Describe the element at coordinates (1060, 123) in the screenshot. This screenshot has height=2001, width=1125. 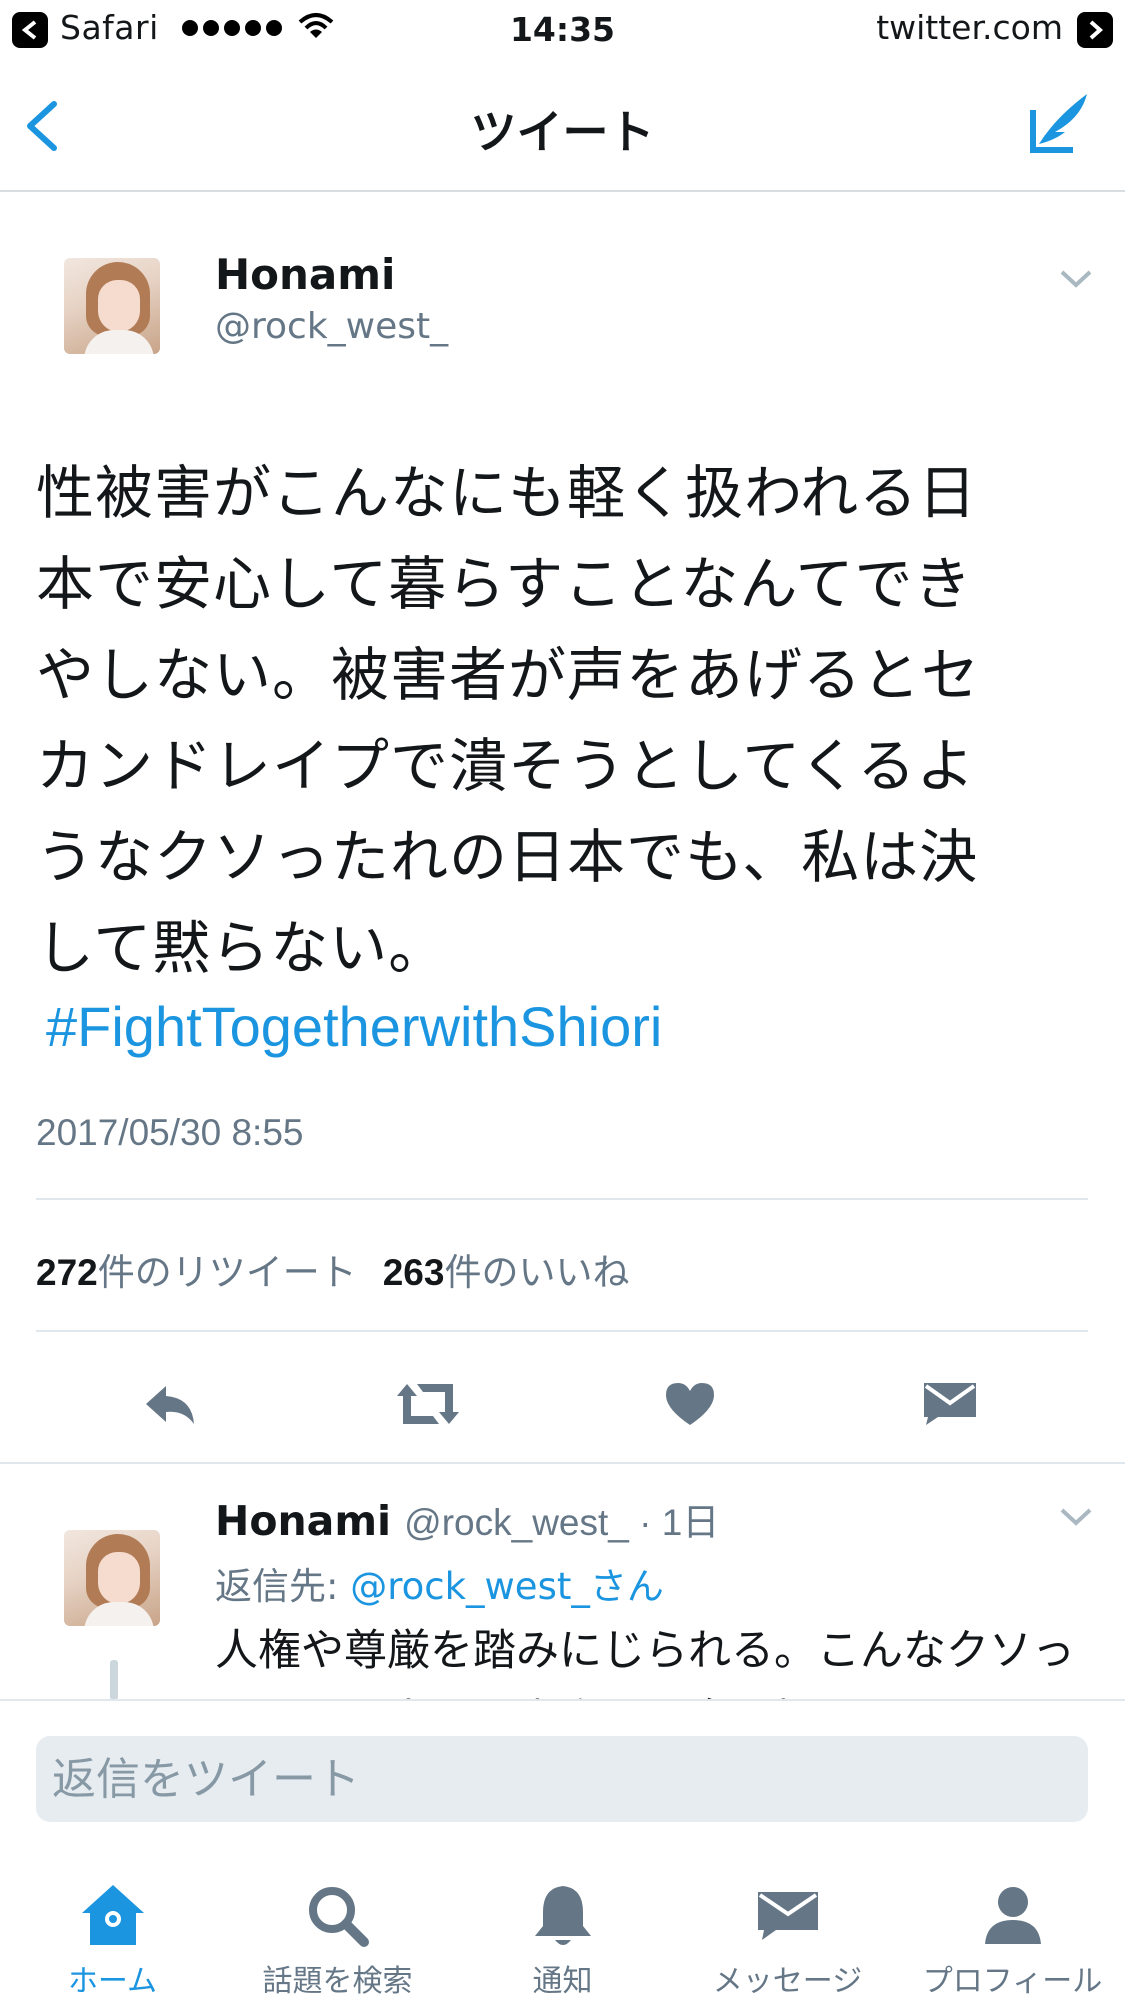
I see `compose-tweet-icon` at that location.